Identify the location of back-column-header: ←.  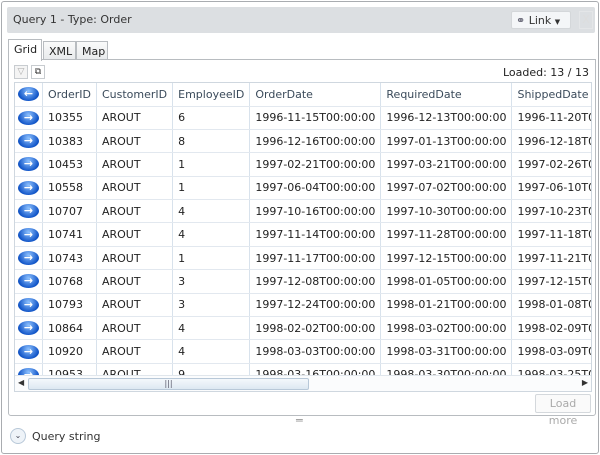
(29, 95).